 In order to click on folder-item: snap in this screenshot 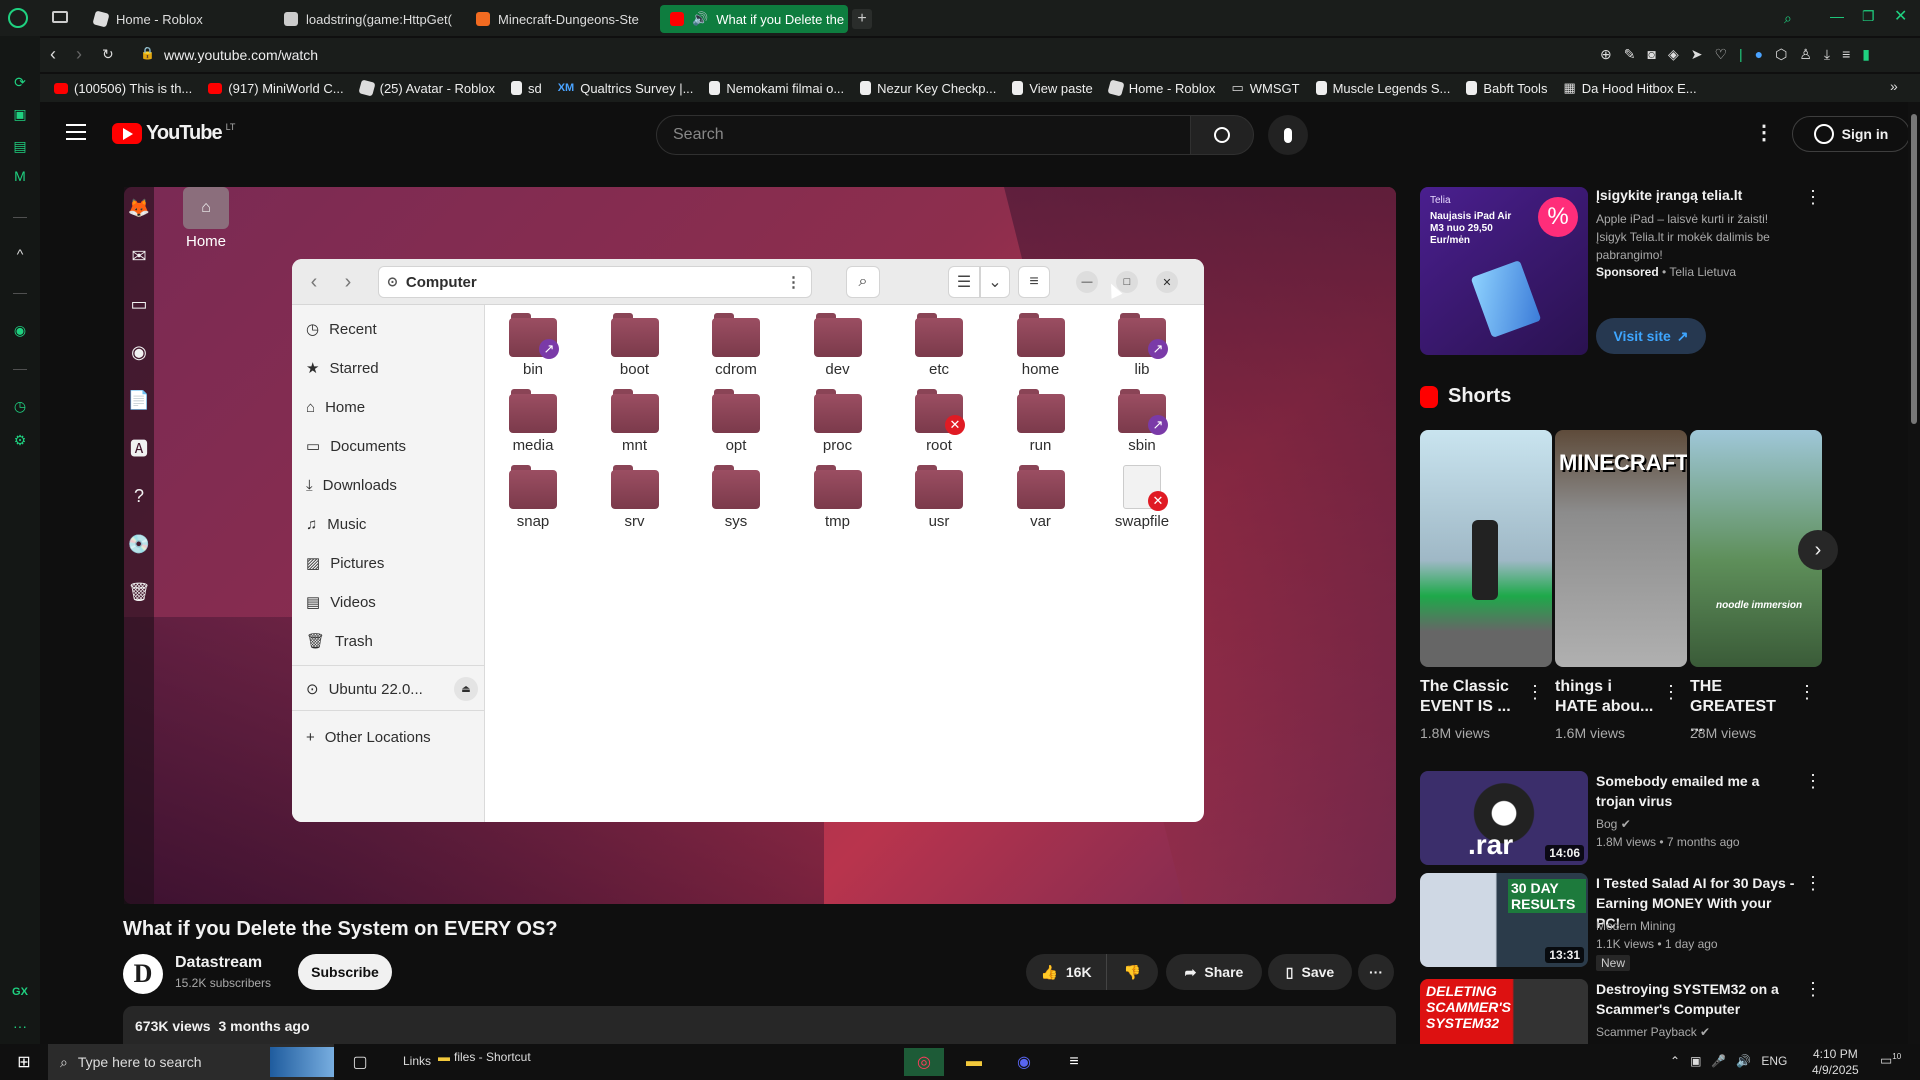, I will do `click(533, 497)`.